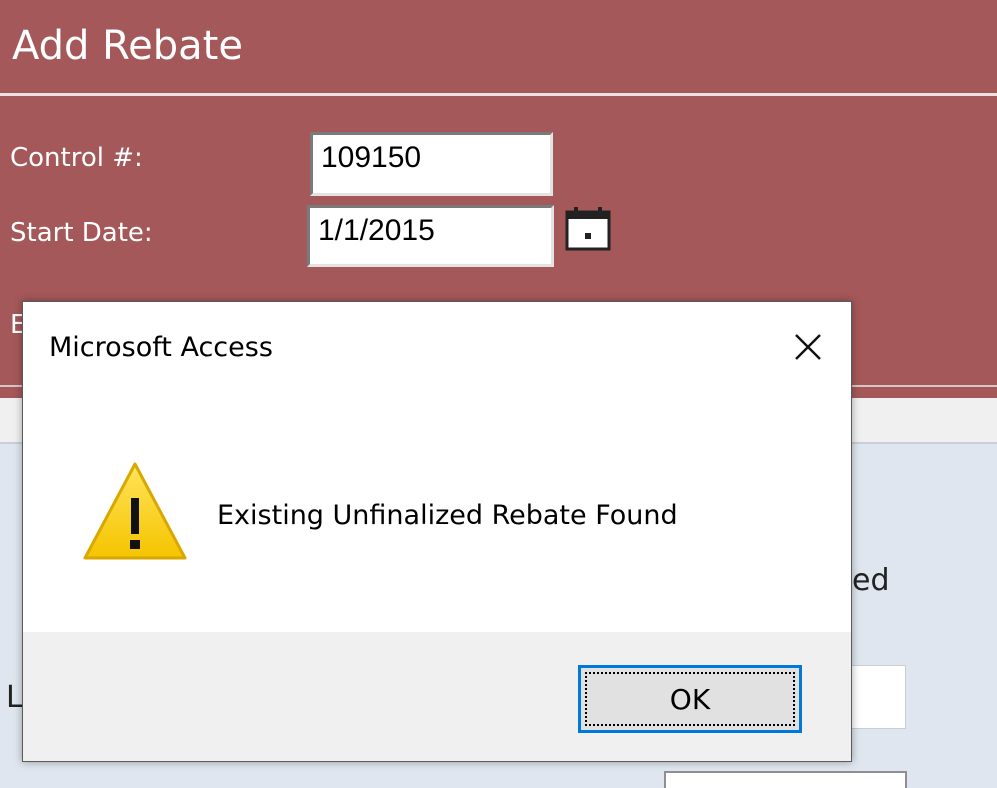 This screenshot has width=997, height=788. Describe the element at coordinates (588, 229) in the screenshot. I see `calendar-icon` at that location.